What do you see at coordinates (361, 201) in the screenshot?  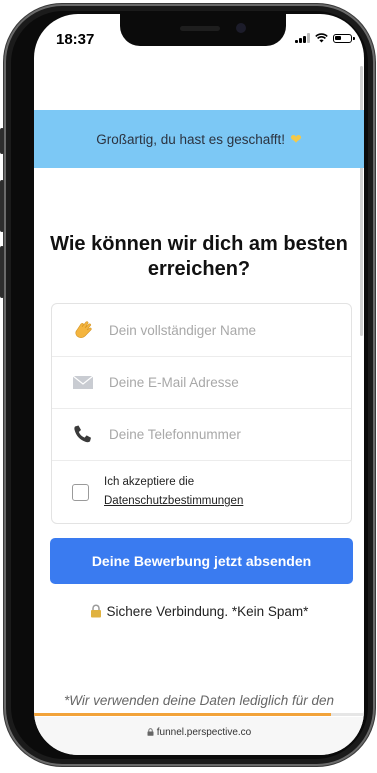 I see `scrollbar` at bounding box center [361, 201].